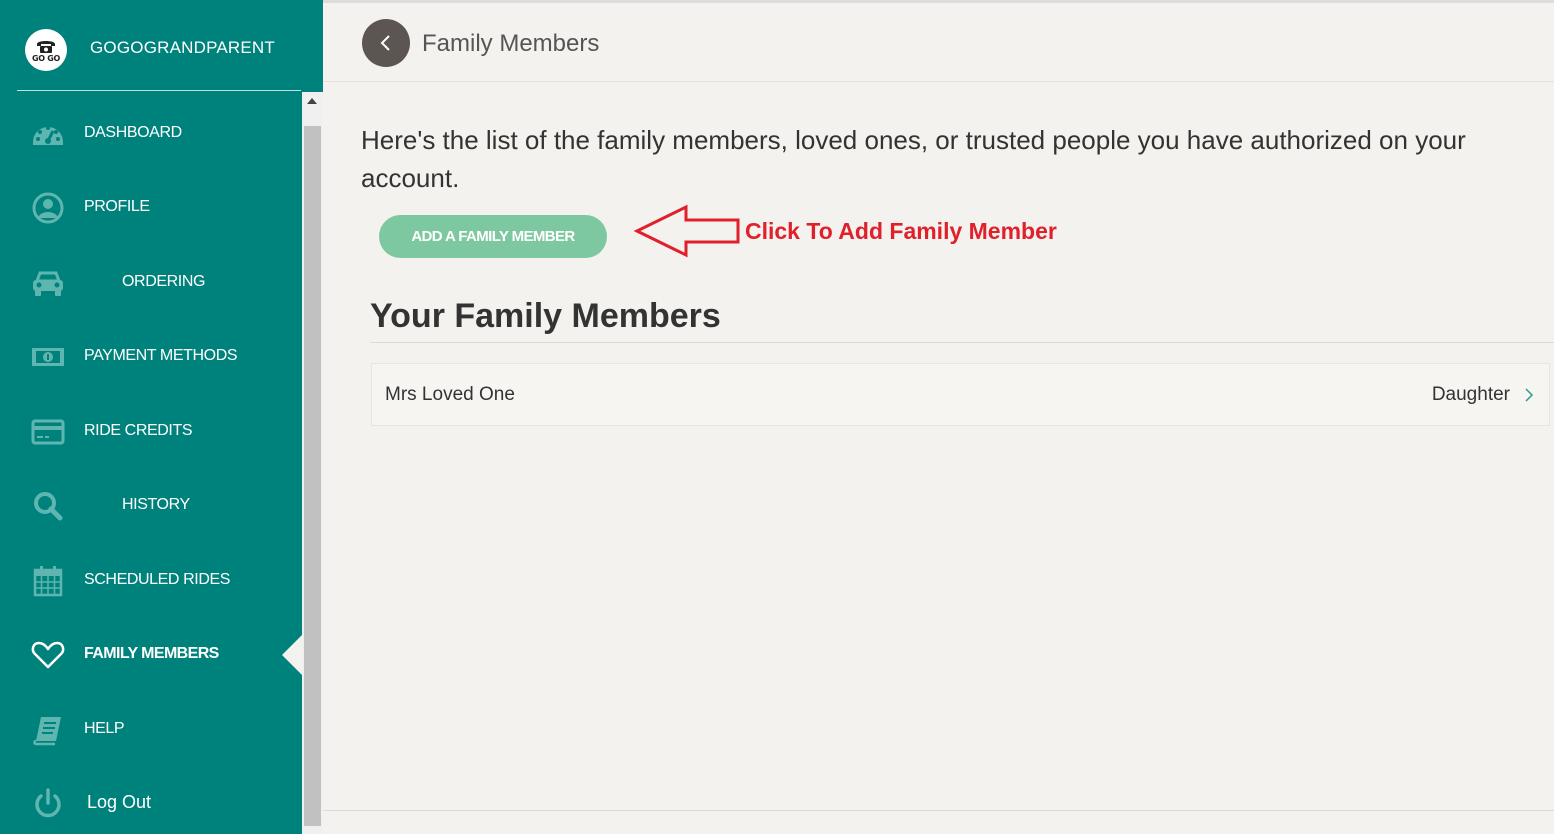 The height and width of the screenshot is (834, 1554). I want to click on brand-logo: GO GO, so click(46, 50).